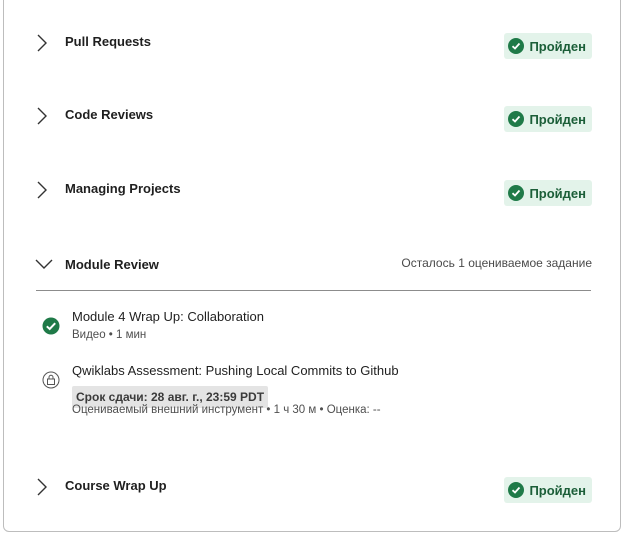 The image size is (628, 538). Describe the element at coordinates (51, 380) in the screenshot. I see `lock-icon` at that location.